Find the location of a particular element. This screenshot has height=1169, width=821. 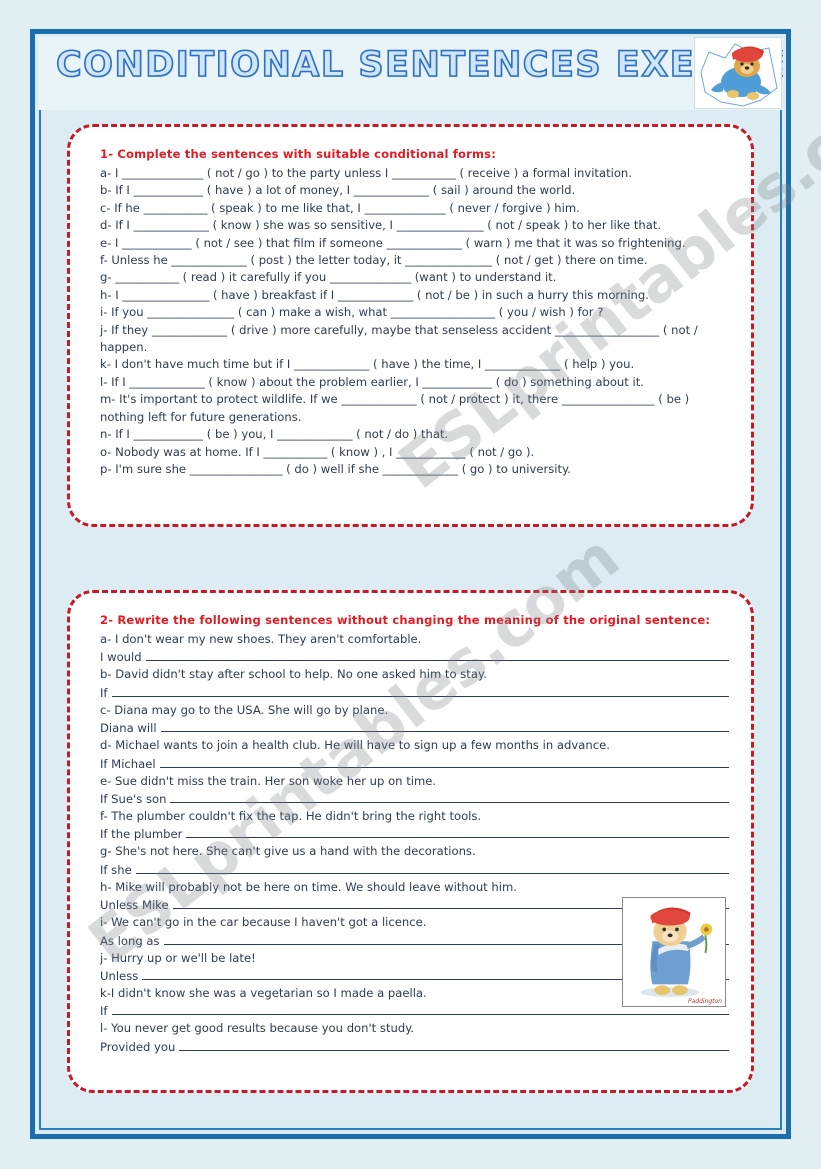

answer-stem: Unless Mike is located at coordinates (134, 905).